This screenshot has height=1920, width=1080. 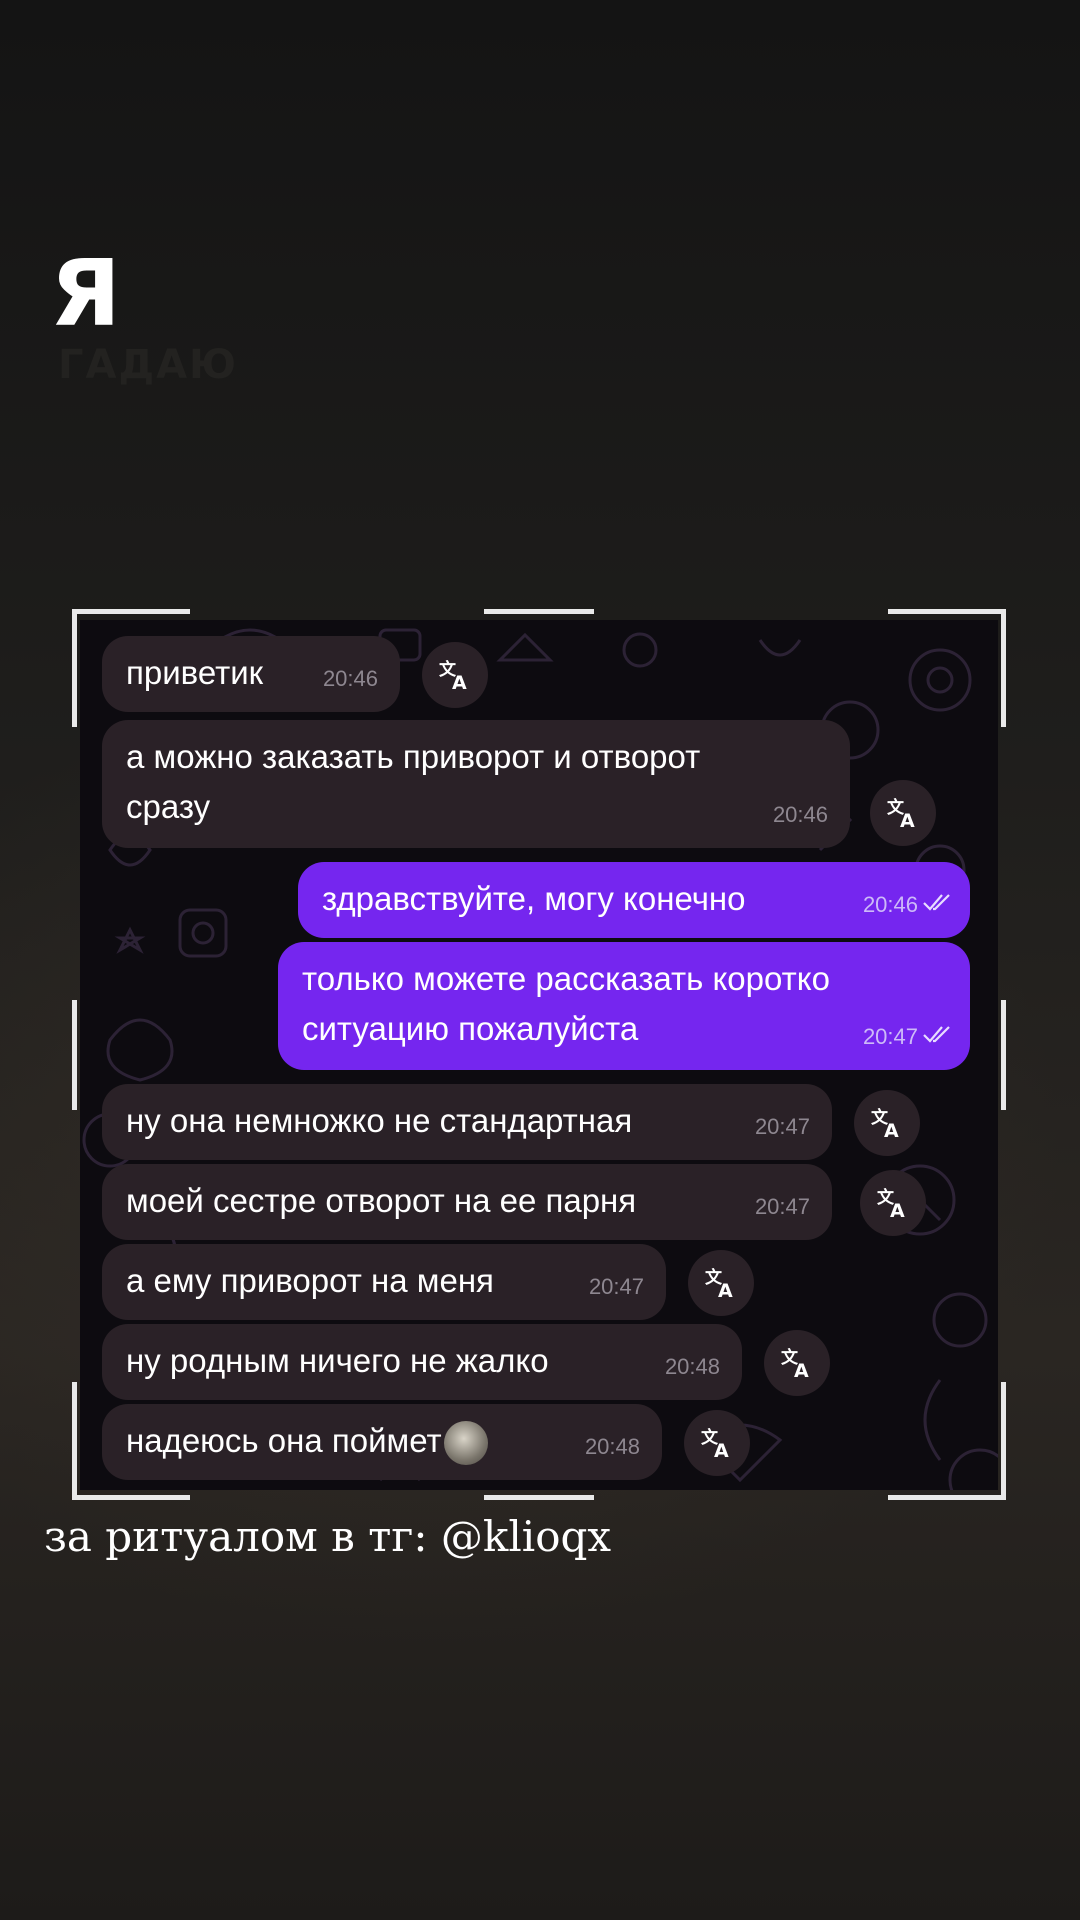 I want to click on frame-mid-left, so click(x=74, y=1055).